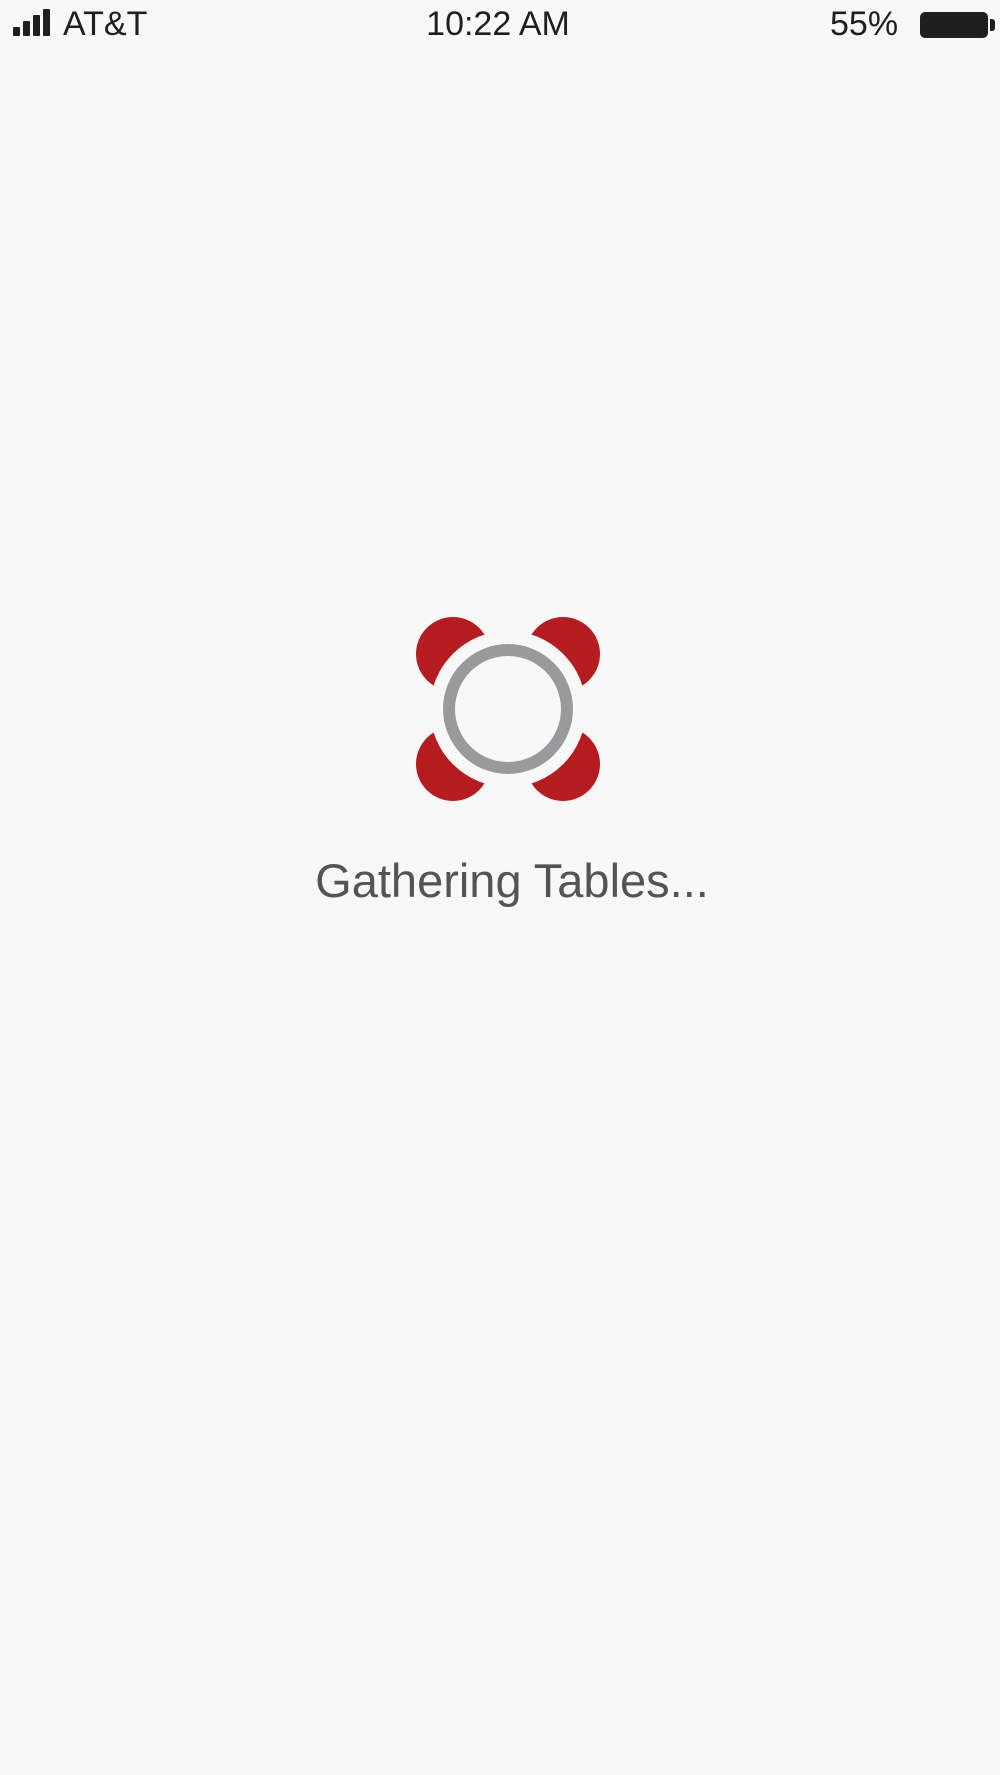  I want to click on battery-icon, so click(954, 25).